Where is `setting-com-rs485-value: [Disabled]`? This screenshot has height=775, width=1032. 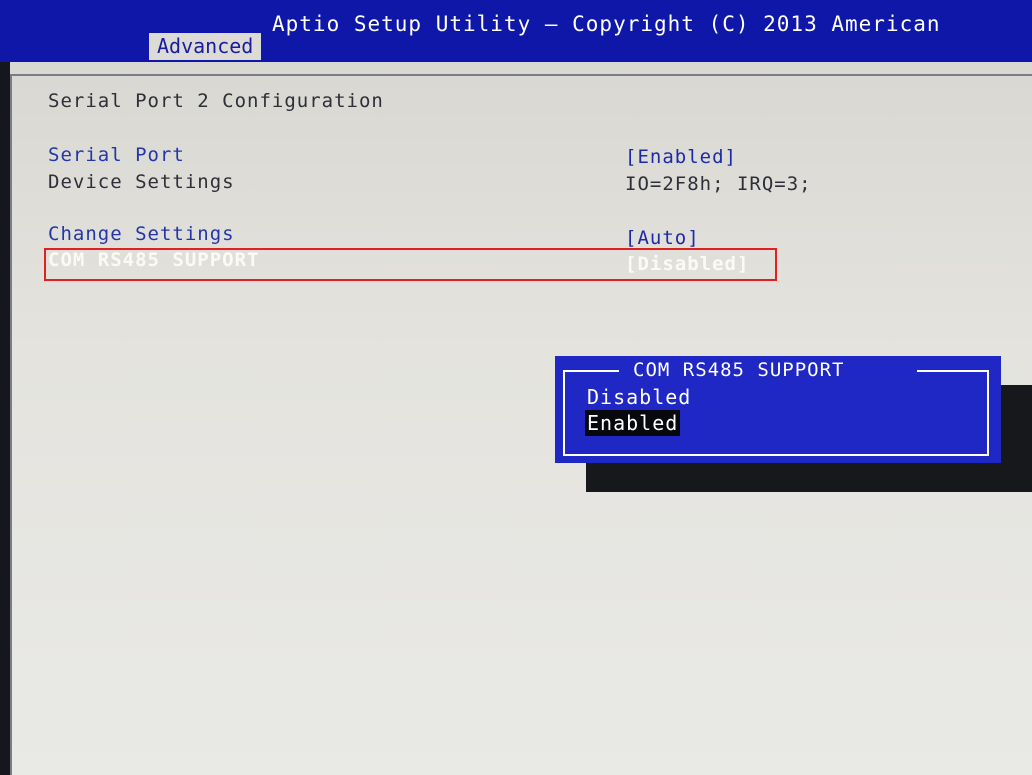 setting-com-rs485-value: [Disabled] is located at coordinates (687, 264).